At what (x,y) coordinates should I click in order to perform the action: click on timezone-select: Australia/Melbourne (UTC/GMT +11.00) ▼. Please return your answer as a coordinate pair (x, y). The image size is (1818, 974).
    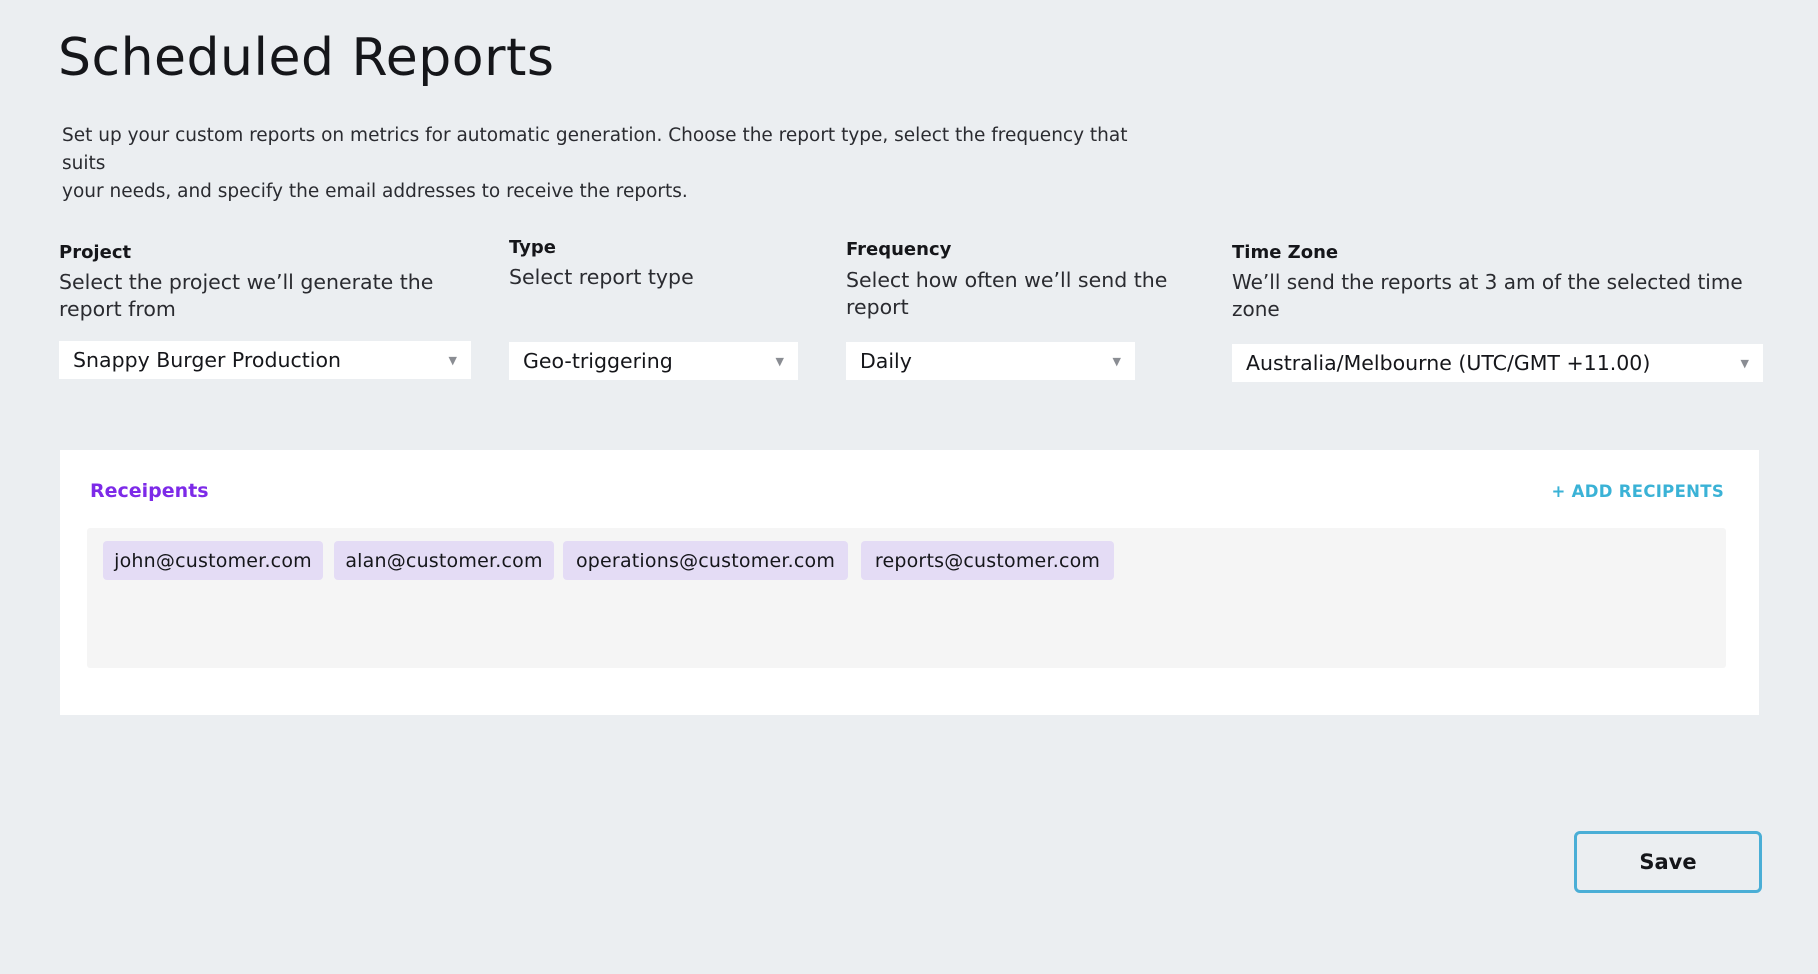
    Looking at the image, I should click on (1497, 363).